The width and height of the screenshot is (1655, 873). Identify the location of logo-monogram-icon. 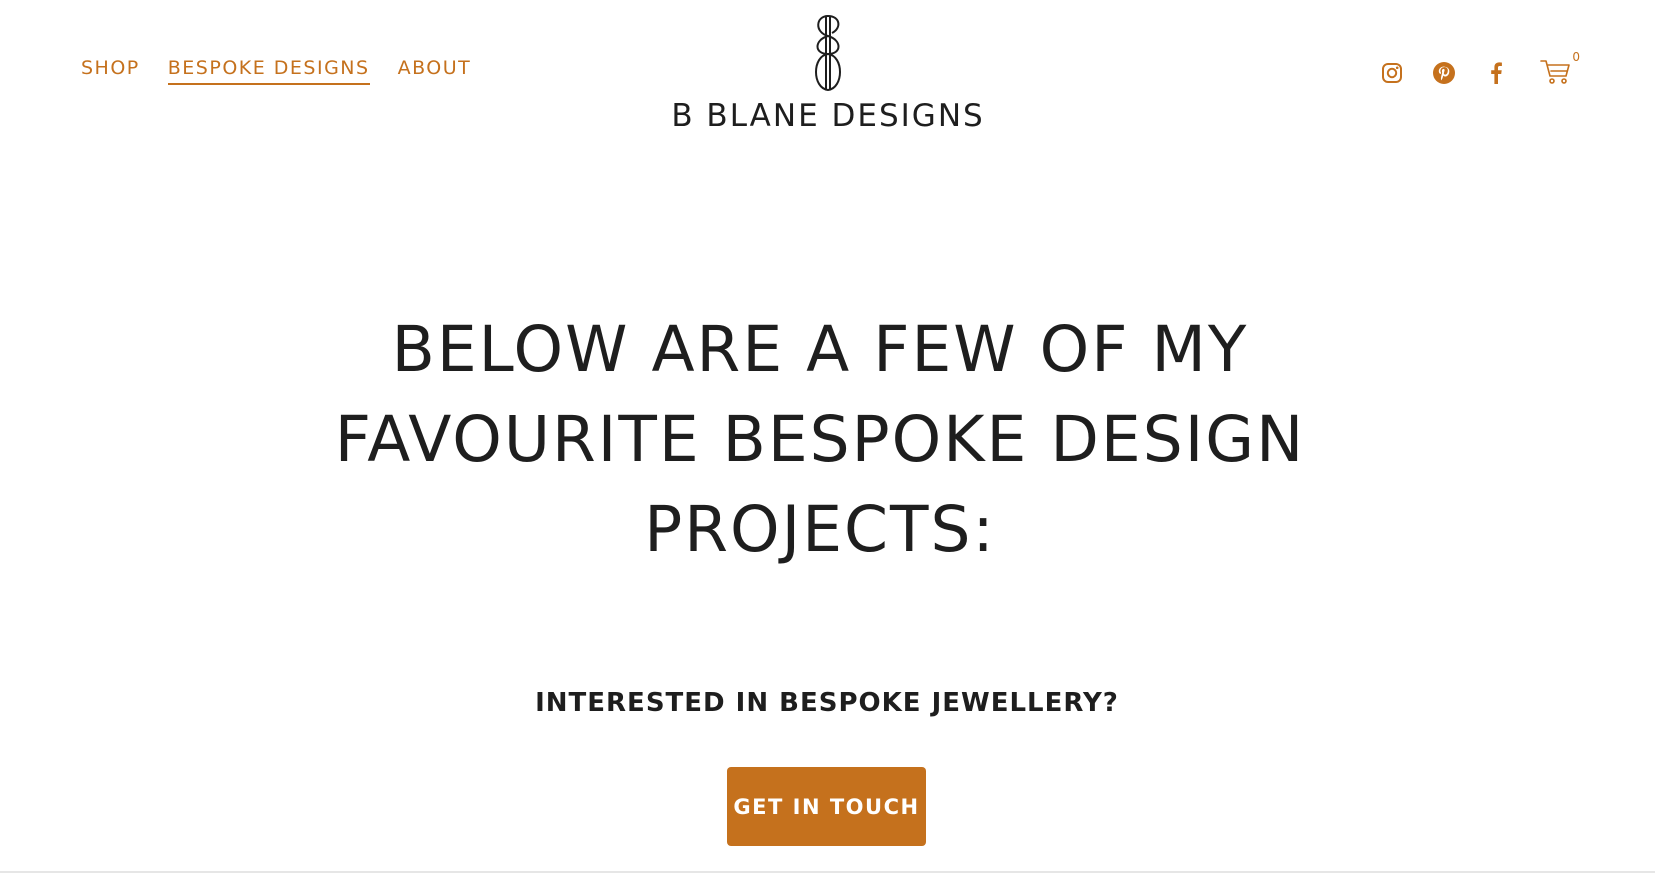
(828, 53).